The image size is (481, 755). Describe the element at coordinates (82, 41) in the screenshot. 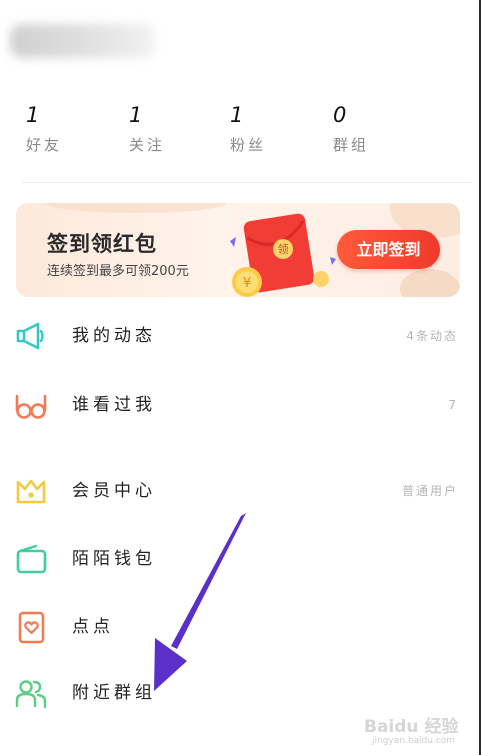

I see `username-blurred` at that location.